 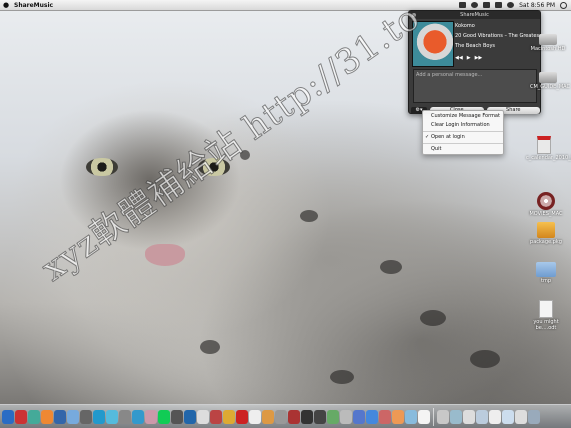 What do you see at coordinates (307, 416) in the screenshot?
I see `terminal-icon` at bounding box center [307, 416].